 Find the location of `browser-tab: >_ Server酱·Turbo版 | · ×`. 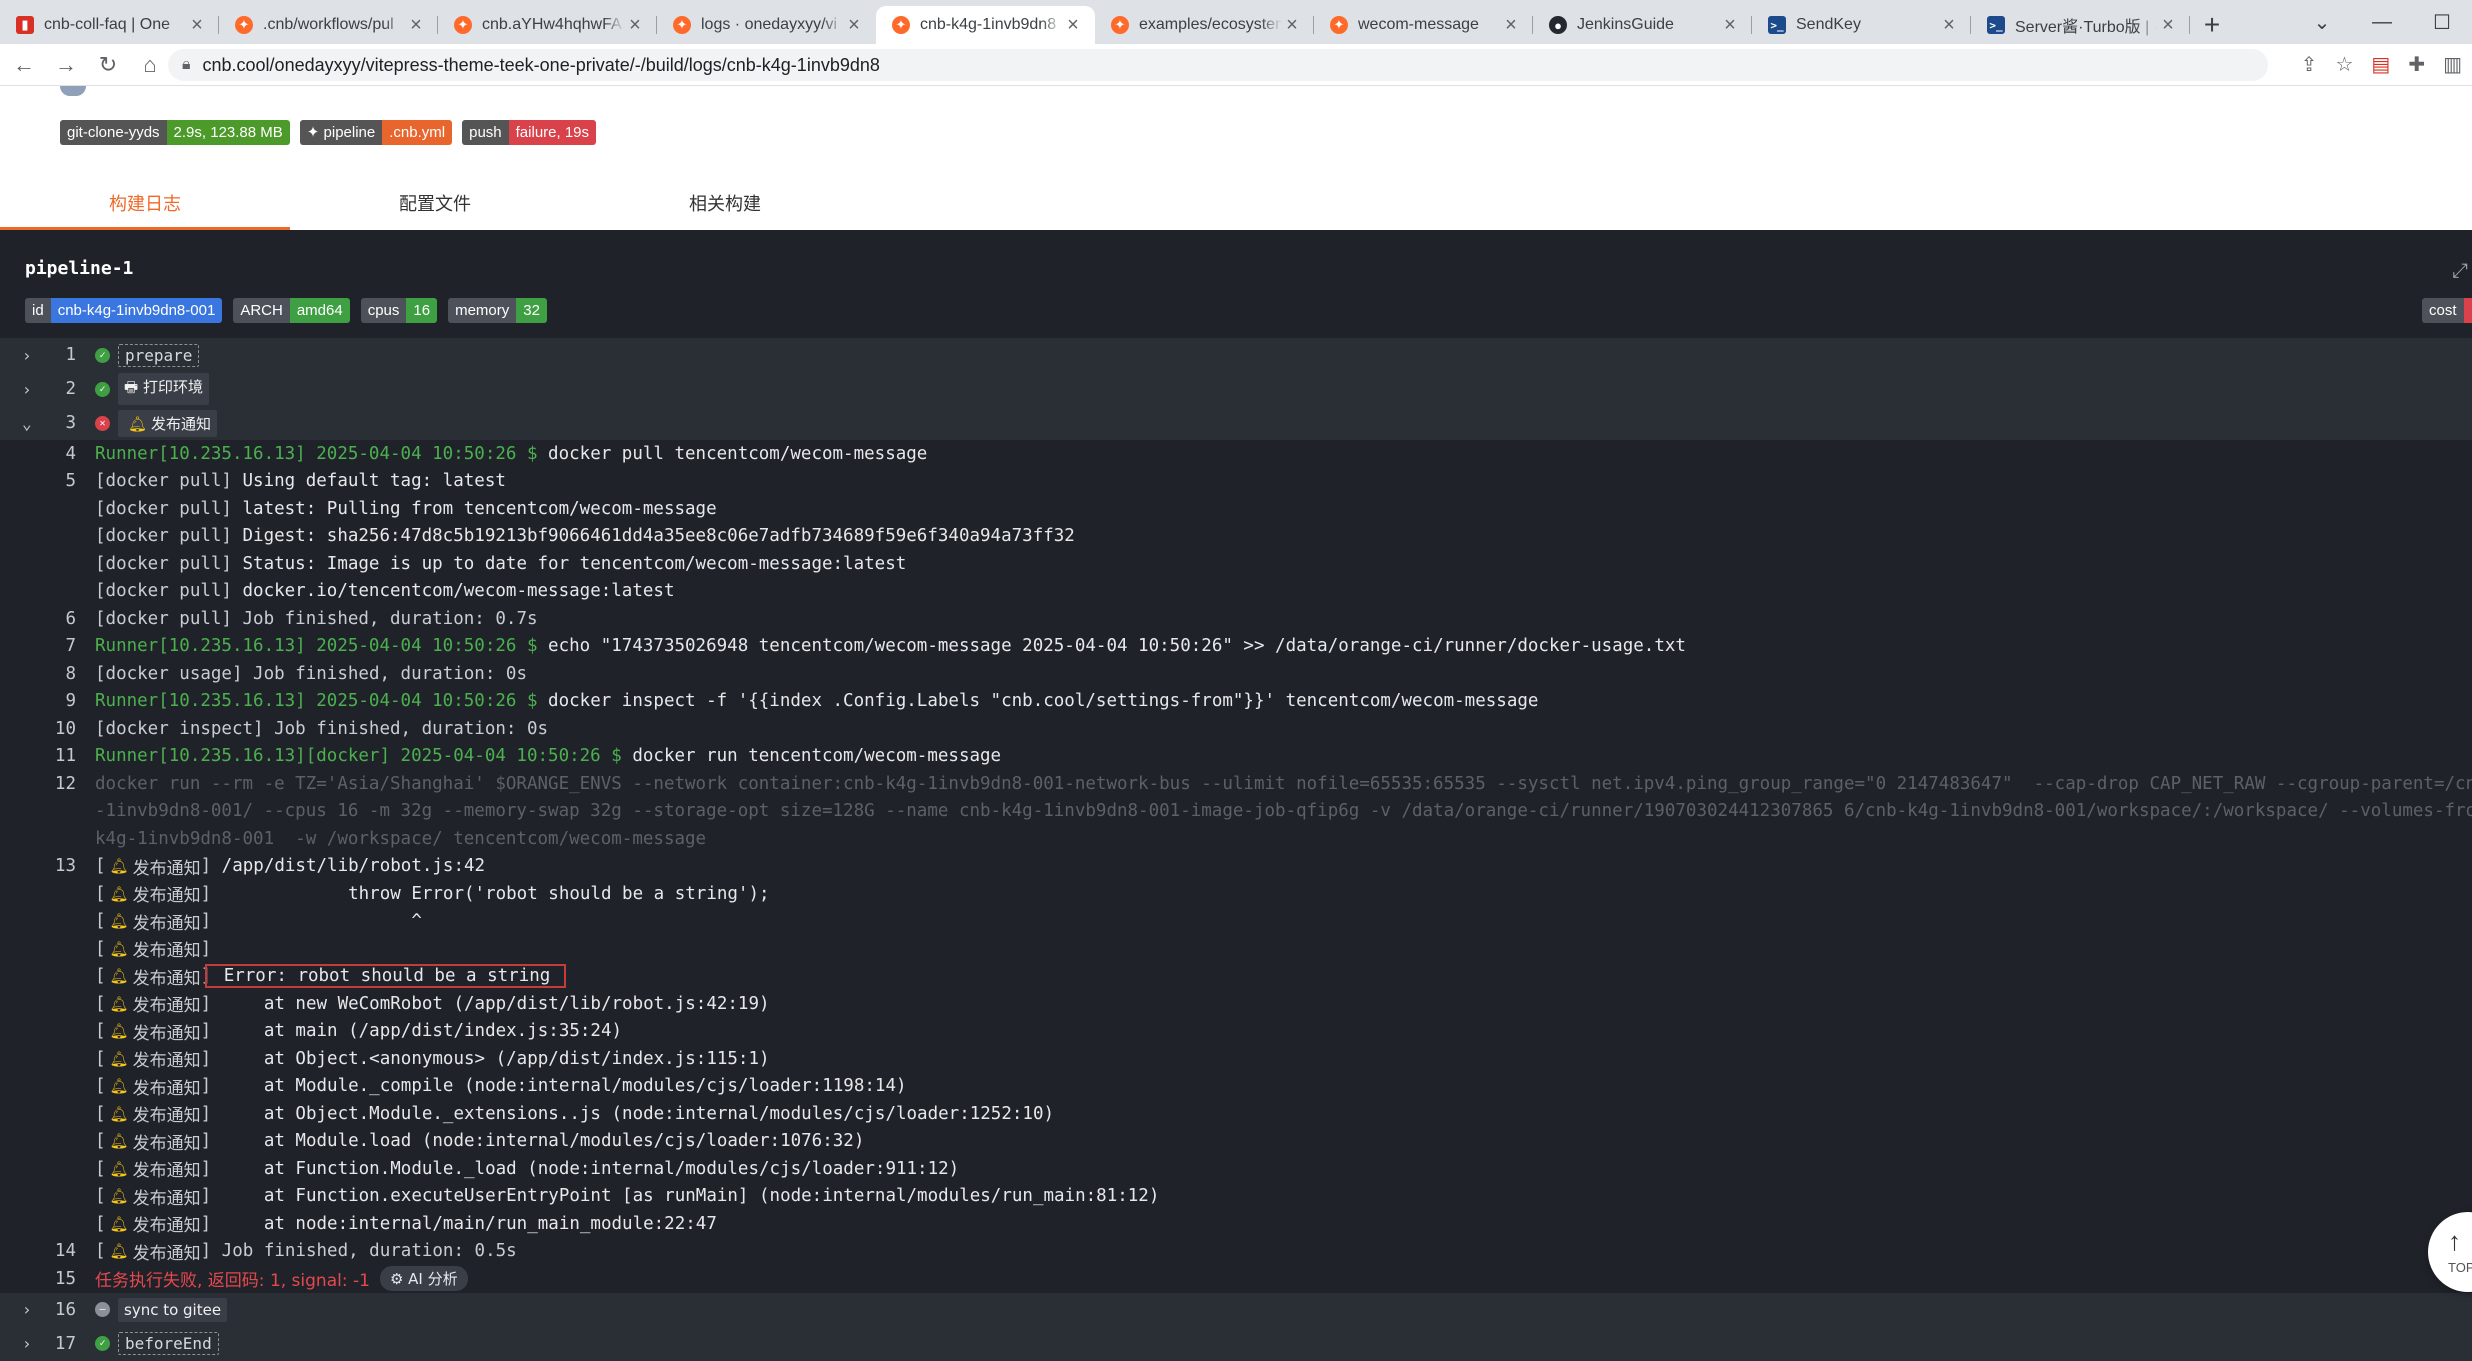

browser-tab: >_ Server酱·Turbo版 | · × is located at coordinates (2080, 25).